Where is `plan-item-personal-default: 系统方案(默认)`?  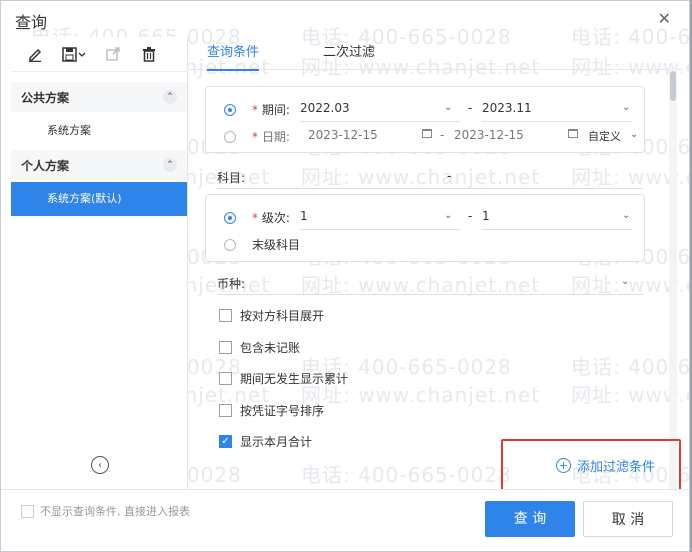 plan-item-personal-default: 系统方案(默认) is located at coordinates (99, 199).